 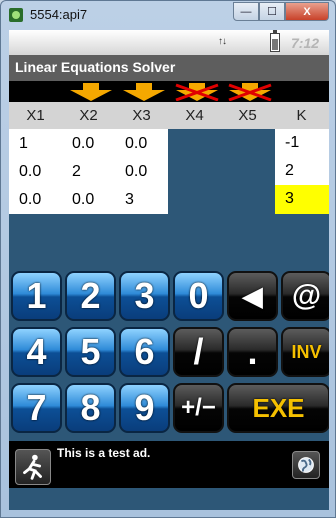 What do you see at coordinates (141, 115) in the screenshot?
I see `header-x3: X3` at bounding box center [141, 115].